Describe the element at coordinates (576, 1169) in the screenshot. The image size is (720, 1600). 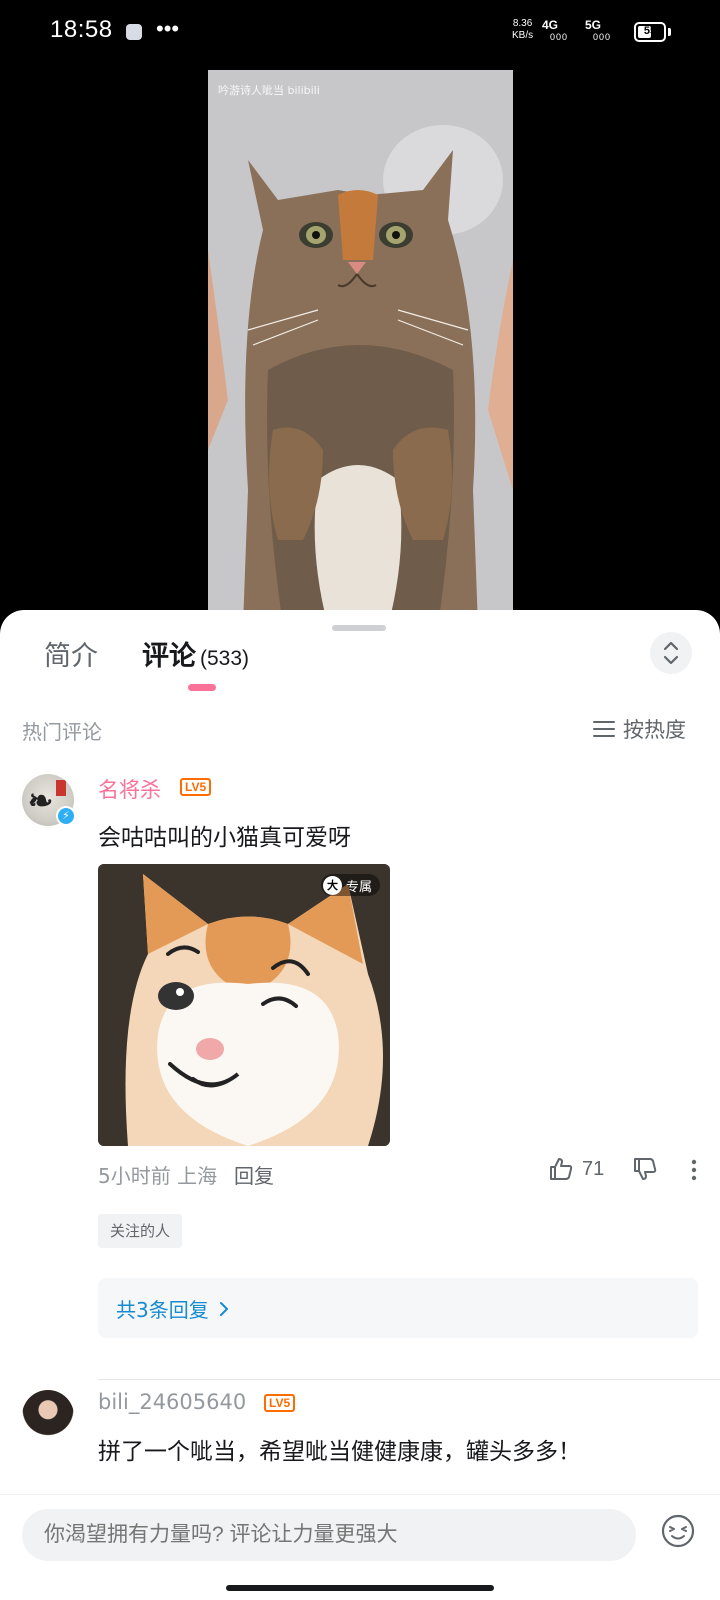
I see `like-button: 71` at that location.